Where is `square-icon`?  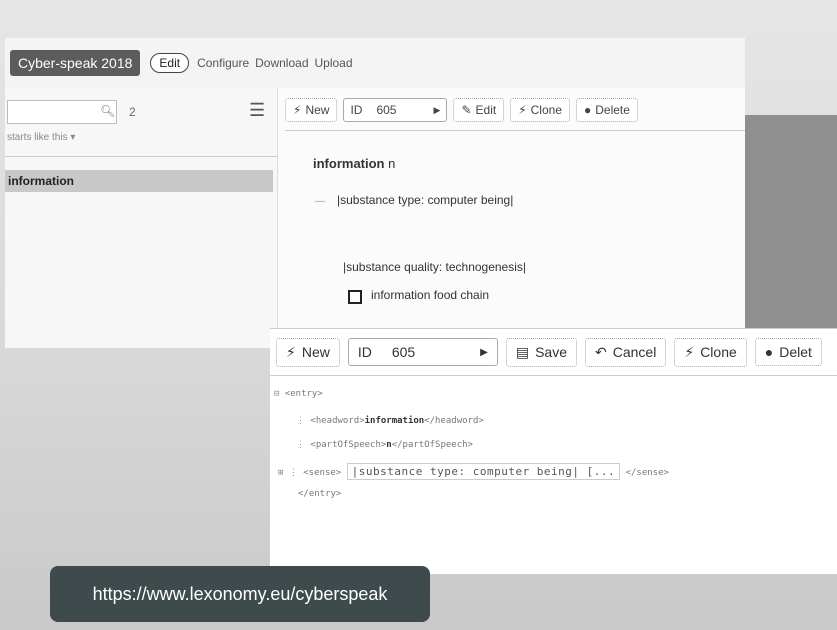 square-icon is located at coordinates (355, 297).